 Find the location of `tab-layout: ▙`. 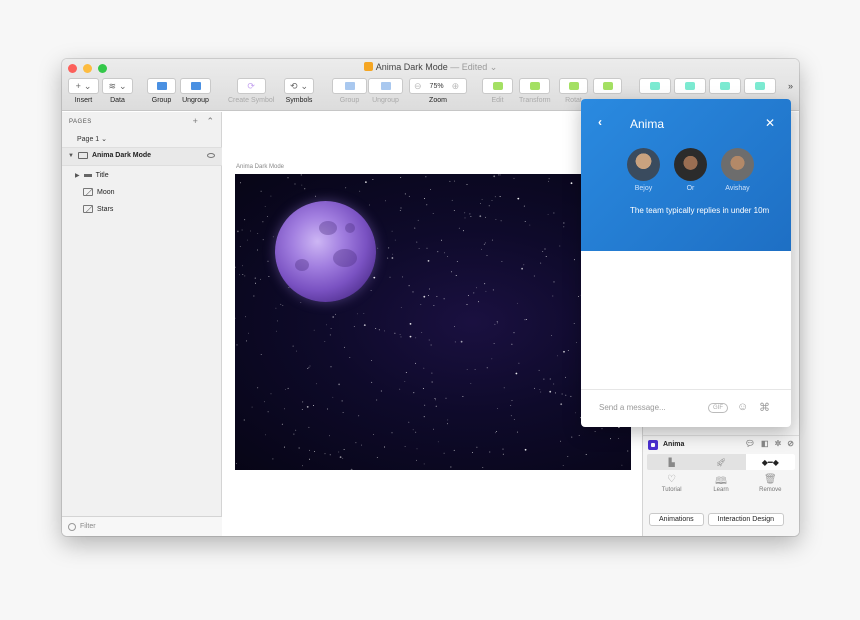

tab-layout: ▙ is located at coordinates (671, 462).